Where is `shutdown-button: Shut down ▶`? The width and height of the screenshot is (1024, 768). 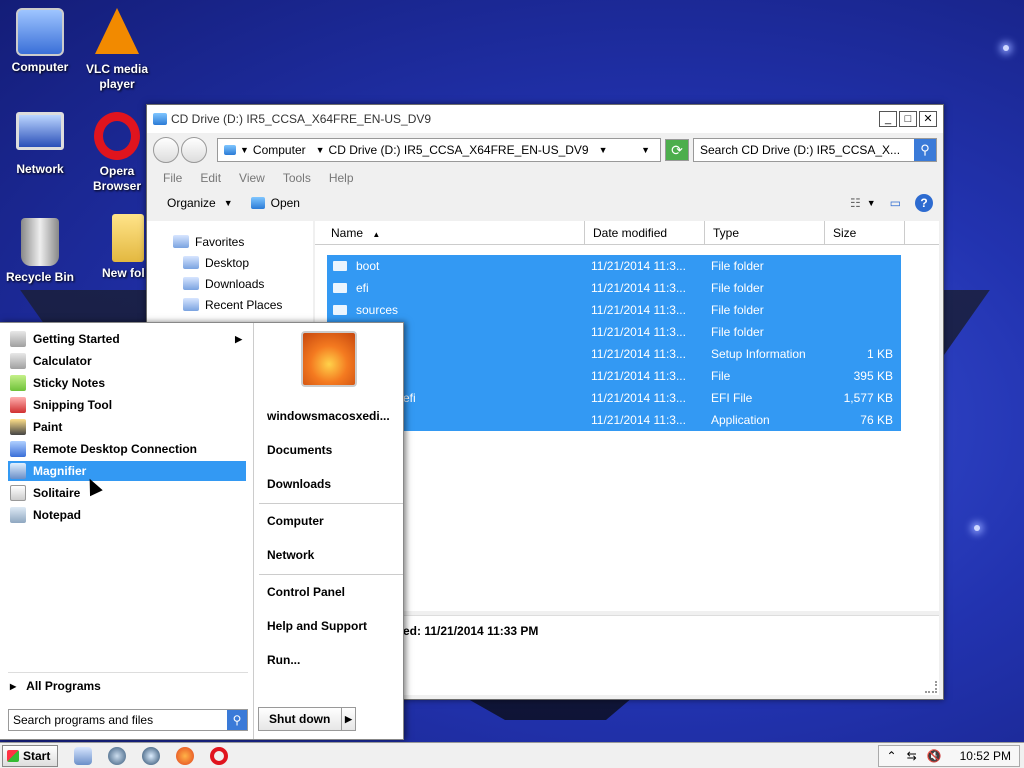
shutdown-button: Shut down ▶ is located at coordinates (307, 719).